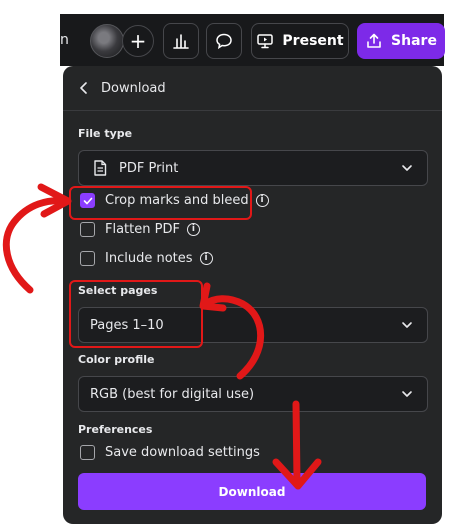 The width and height of the screenshot is (456, 527). Describe the element at coordinates (116, 359) in the screenshot. I see `color-profile-label: Color profile` at that location.